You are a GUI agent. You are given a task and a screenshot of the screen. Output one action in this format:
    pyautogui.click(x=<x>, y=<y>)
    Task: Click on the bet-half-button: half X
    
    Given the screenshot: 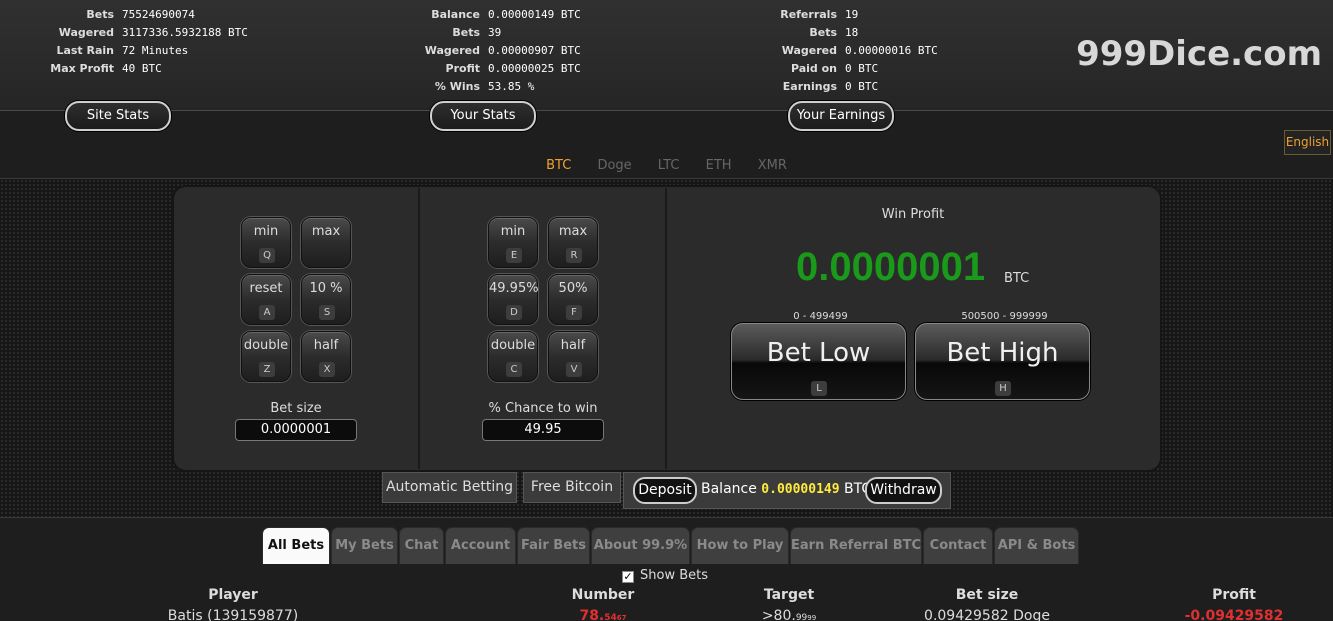 What is the action you would take?
    pyautogui.click(x=326, y=356)
    